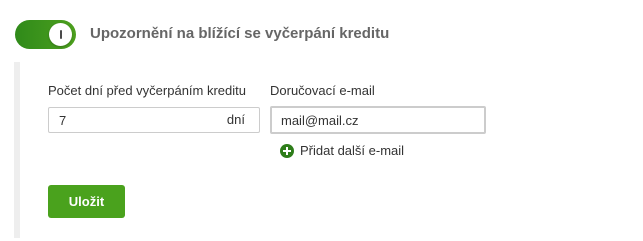 The image size is (643, 241). I want to click on credit-warning-toggle, so click(45, 34).